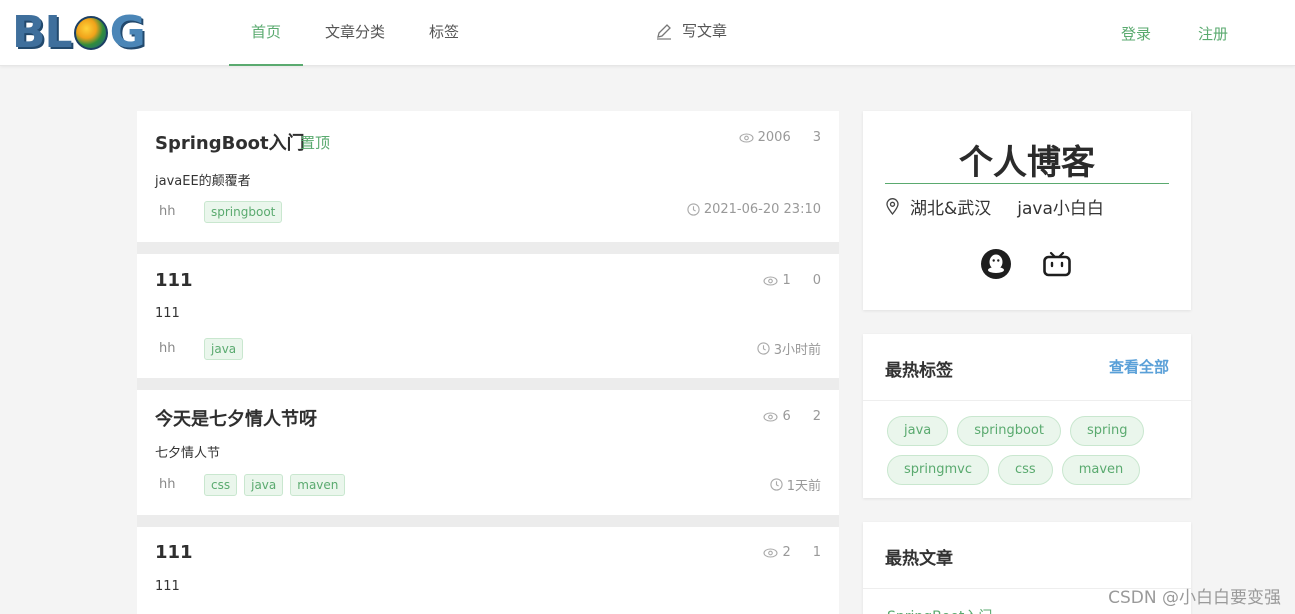 The image size is (1295, 614). I want to click on profile-divider, so click(1027, 183).